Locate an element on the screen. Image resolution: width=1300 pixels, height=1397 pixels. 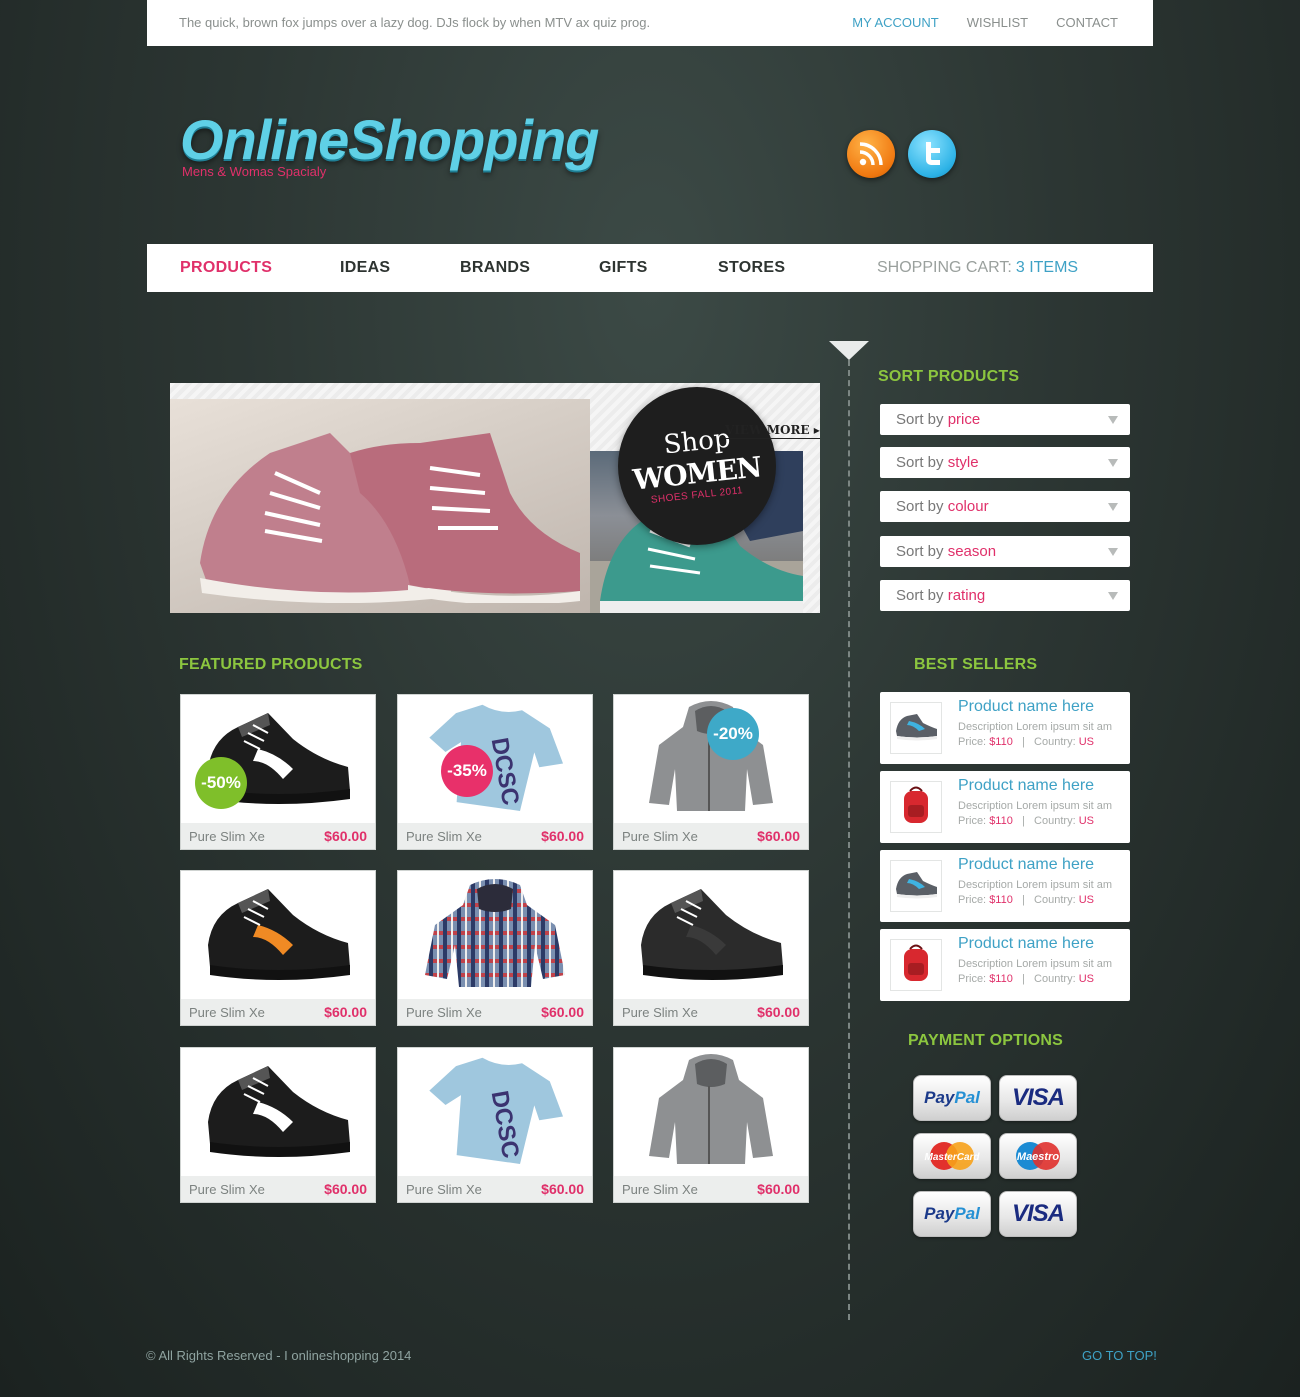
sort-option: price is located at coordinates (964, 419).